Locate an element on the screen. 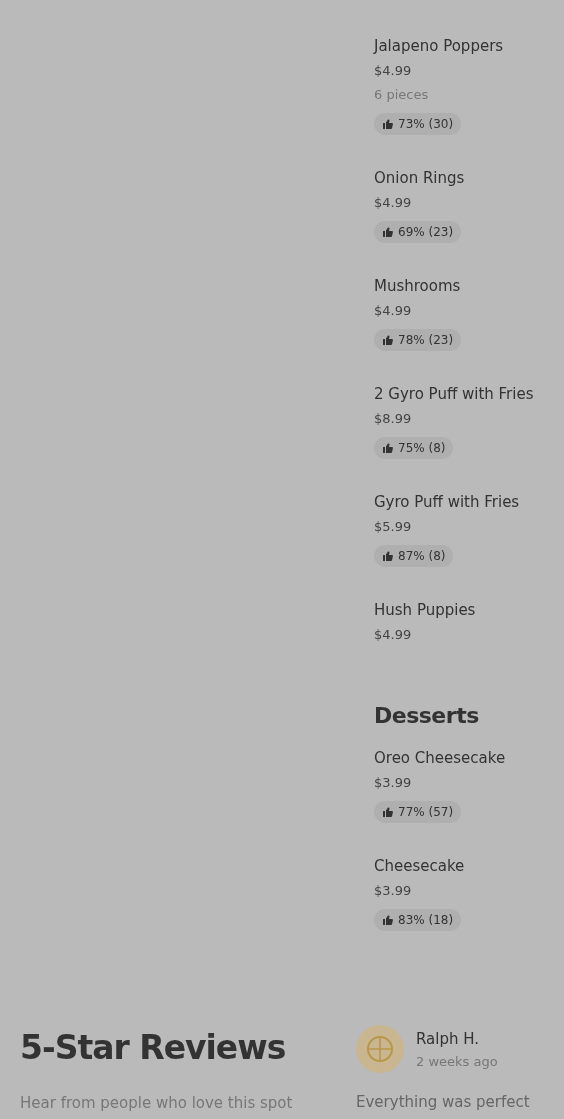  item-name: Jalapeno Poppers is located at coordinates (439, 46).